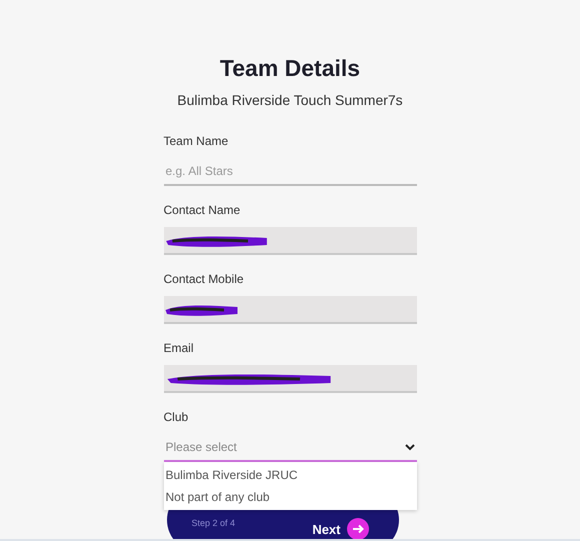 This screenshot has height=541, width=580. I want to click on dropdown-option: Not part of any club, so click(290, 497).